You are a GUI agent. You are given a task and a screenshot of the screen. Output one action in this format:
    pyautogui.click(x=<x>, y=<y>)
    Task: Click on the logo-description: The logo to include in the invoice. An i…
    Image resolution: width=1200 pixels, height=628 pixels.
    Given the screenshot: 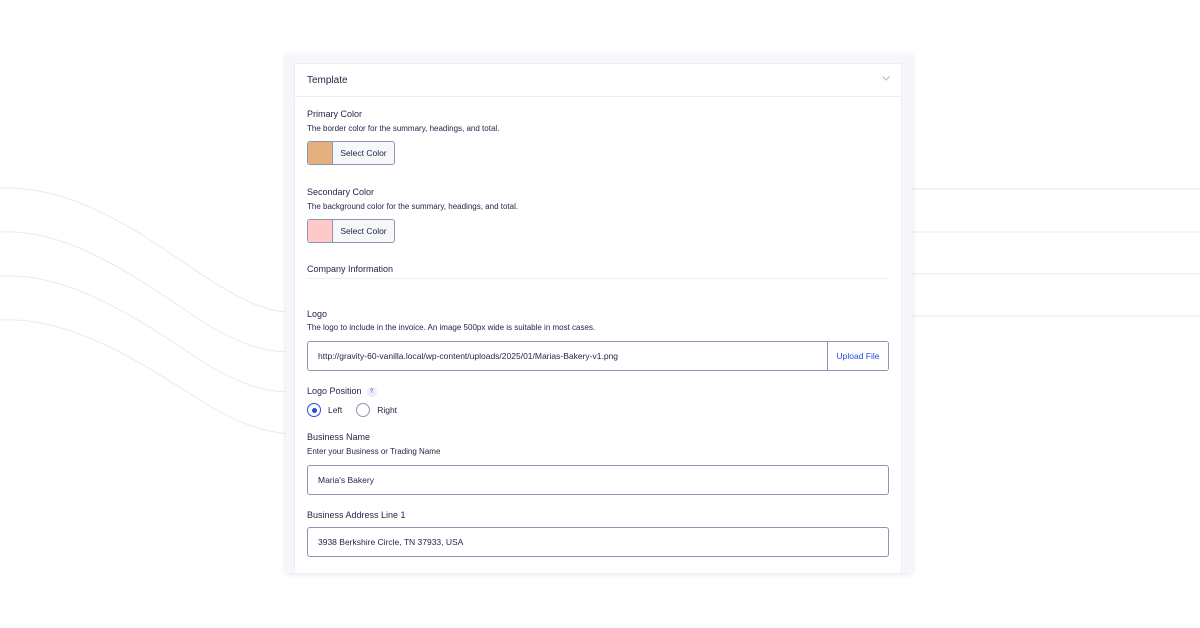 What is the action you would take?
    pyautogui.click(x=451, y=327)
    